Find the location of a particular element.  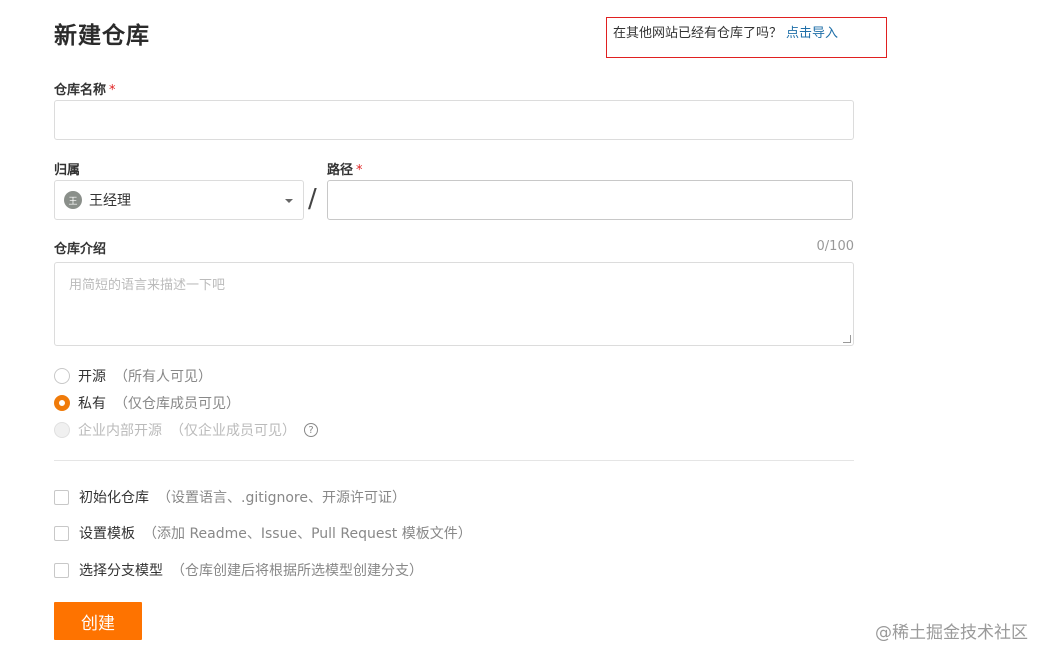

visibility-private-option: 私有 （仅仓库成员可见） is located at coordinates (147, 403).